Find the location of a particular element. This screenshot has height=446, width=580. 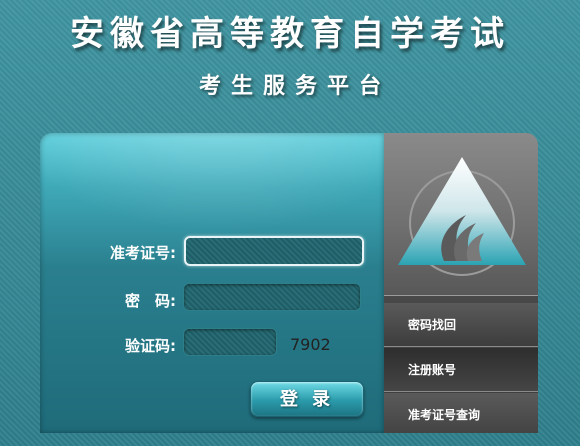

page-subtitle: 考生服务平台 is located at coordinates (294, 86).